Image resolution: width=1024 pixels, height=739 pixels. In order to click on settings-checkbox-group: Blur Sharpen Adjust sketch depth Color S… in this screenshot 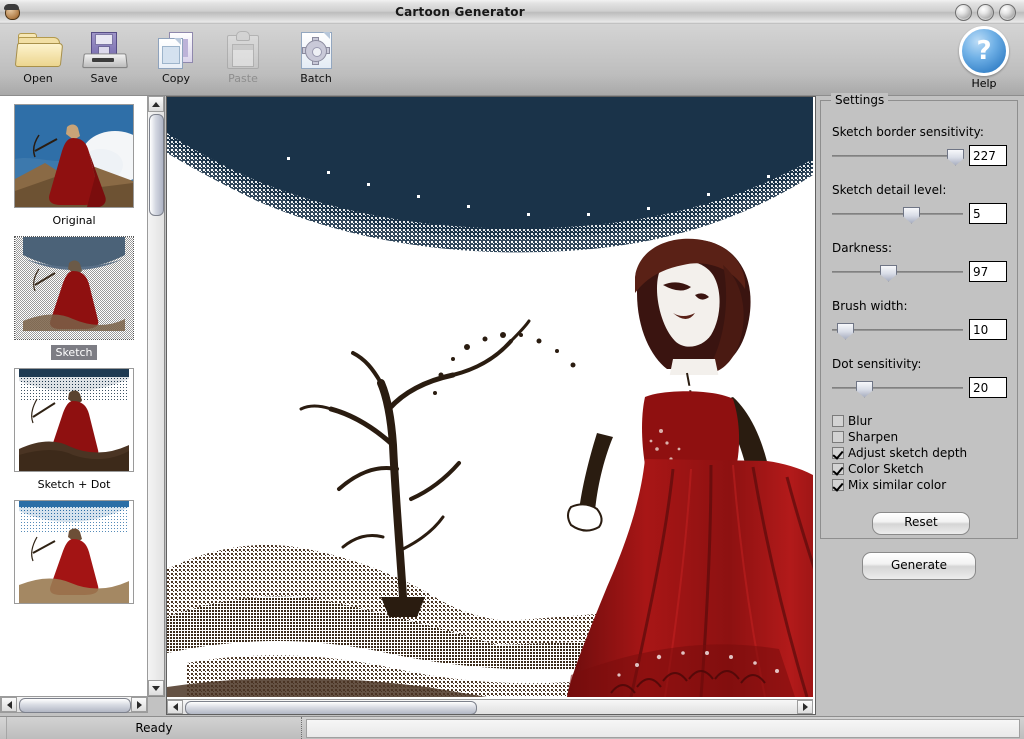, I will do `click(920, 454)`.